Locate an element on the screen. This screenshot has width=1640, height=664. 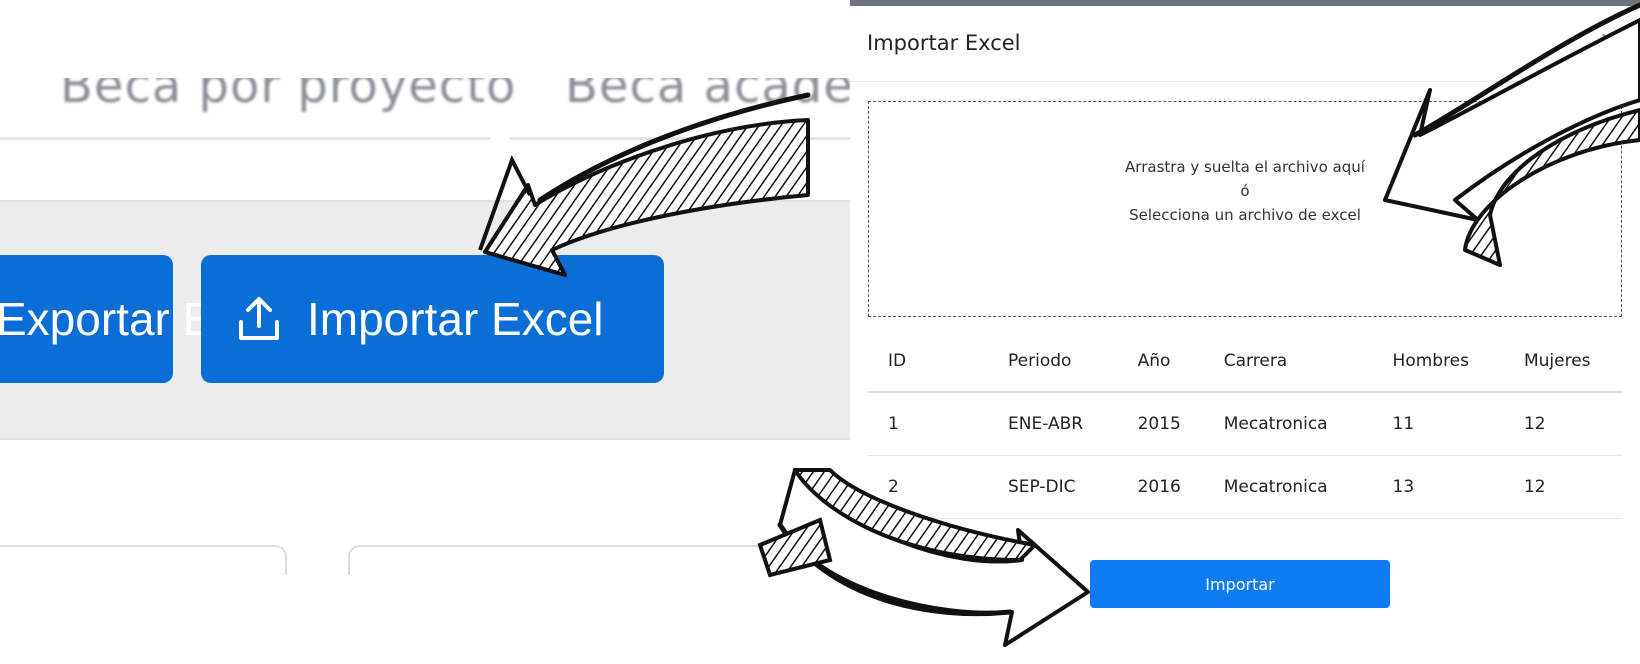
column-header-mujeres: Mujeres is located at coordinates (1562, 362).